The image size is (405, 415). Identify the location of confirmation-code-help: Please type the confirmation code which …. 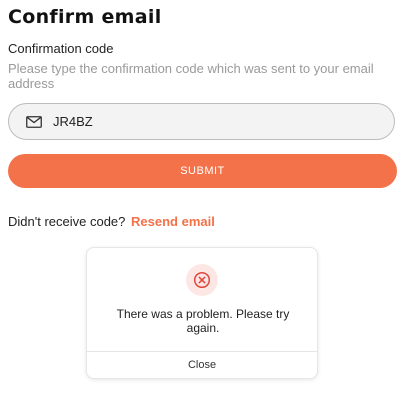
(191, 76).